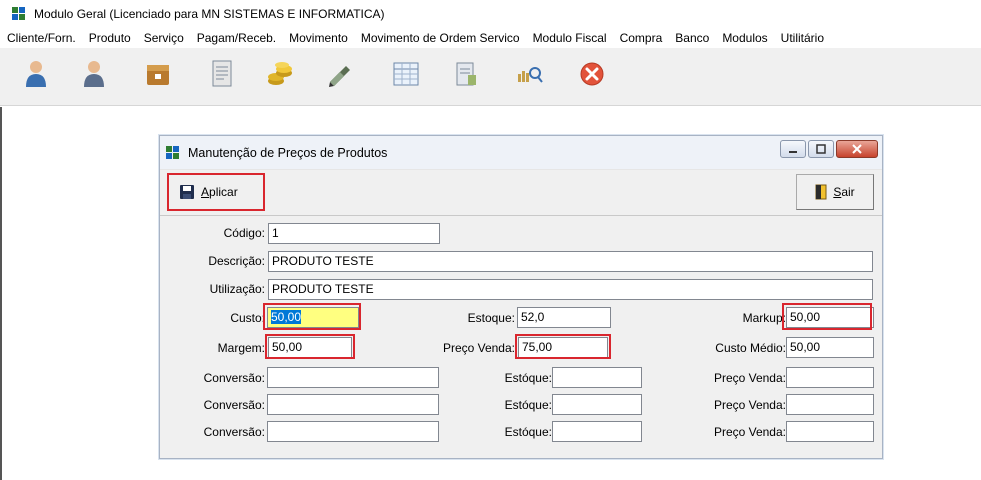 The height and width of the screenshot is (480, 981). Describe the element at coordinates (241, 348) in the screenshot. I see `margem-label: Margem:` at that location.